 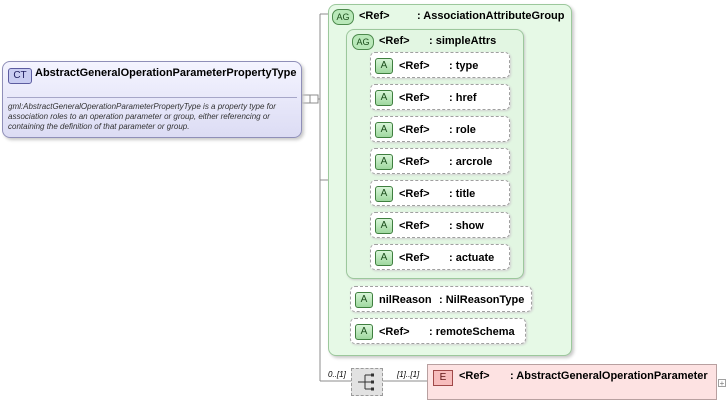 What do you see at coordinates (337, 374) in the screenshot?
I see `sequence-cardinality: 0..[1]` at bounding box center [337, 374].